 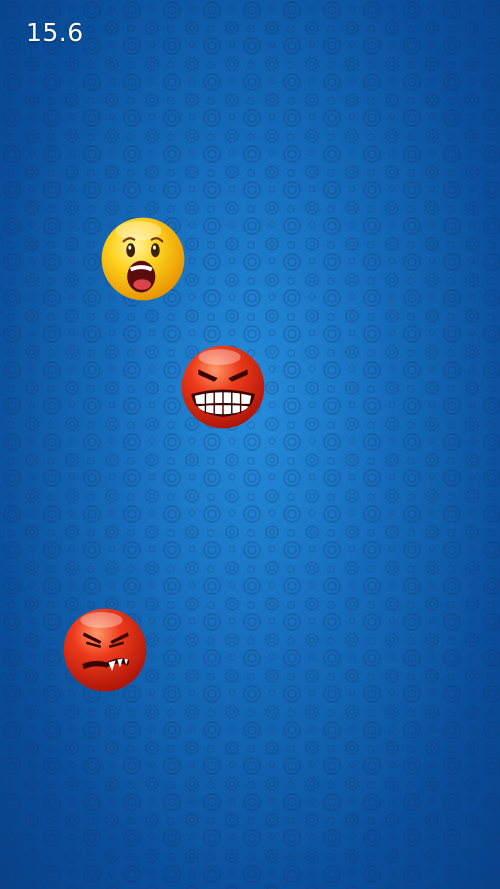 I want to click on snarling-angry-face-icon, so click(x=105, y=650).